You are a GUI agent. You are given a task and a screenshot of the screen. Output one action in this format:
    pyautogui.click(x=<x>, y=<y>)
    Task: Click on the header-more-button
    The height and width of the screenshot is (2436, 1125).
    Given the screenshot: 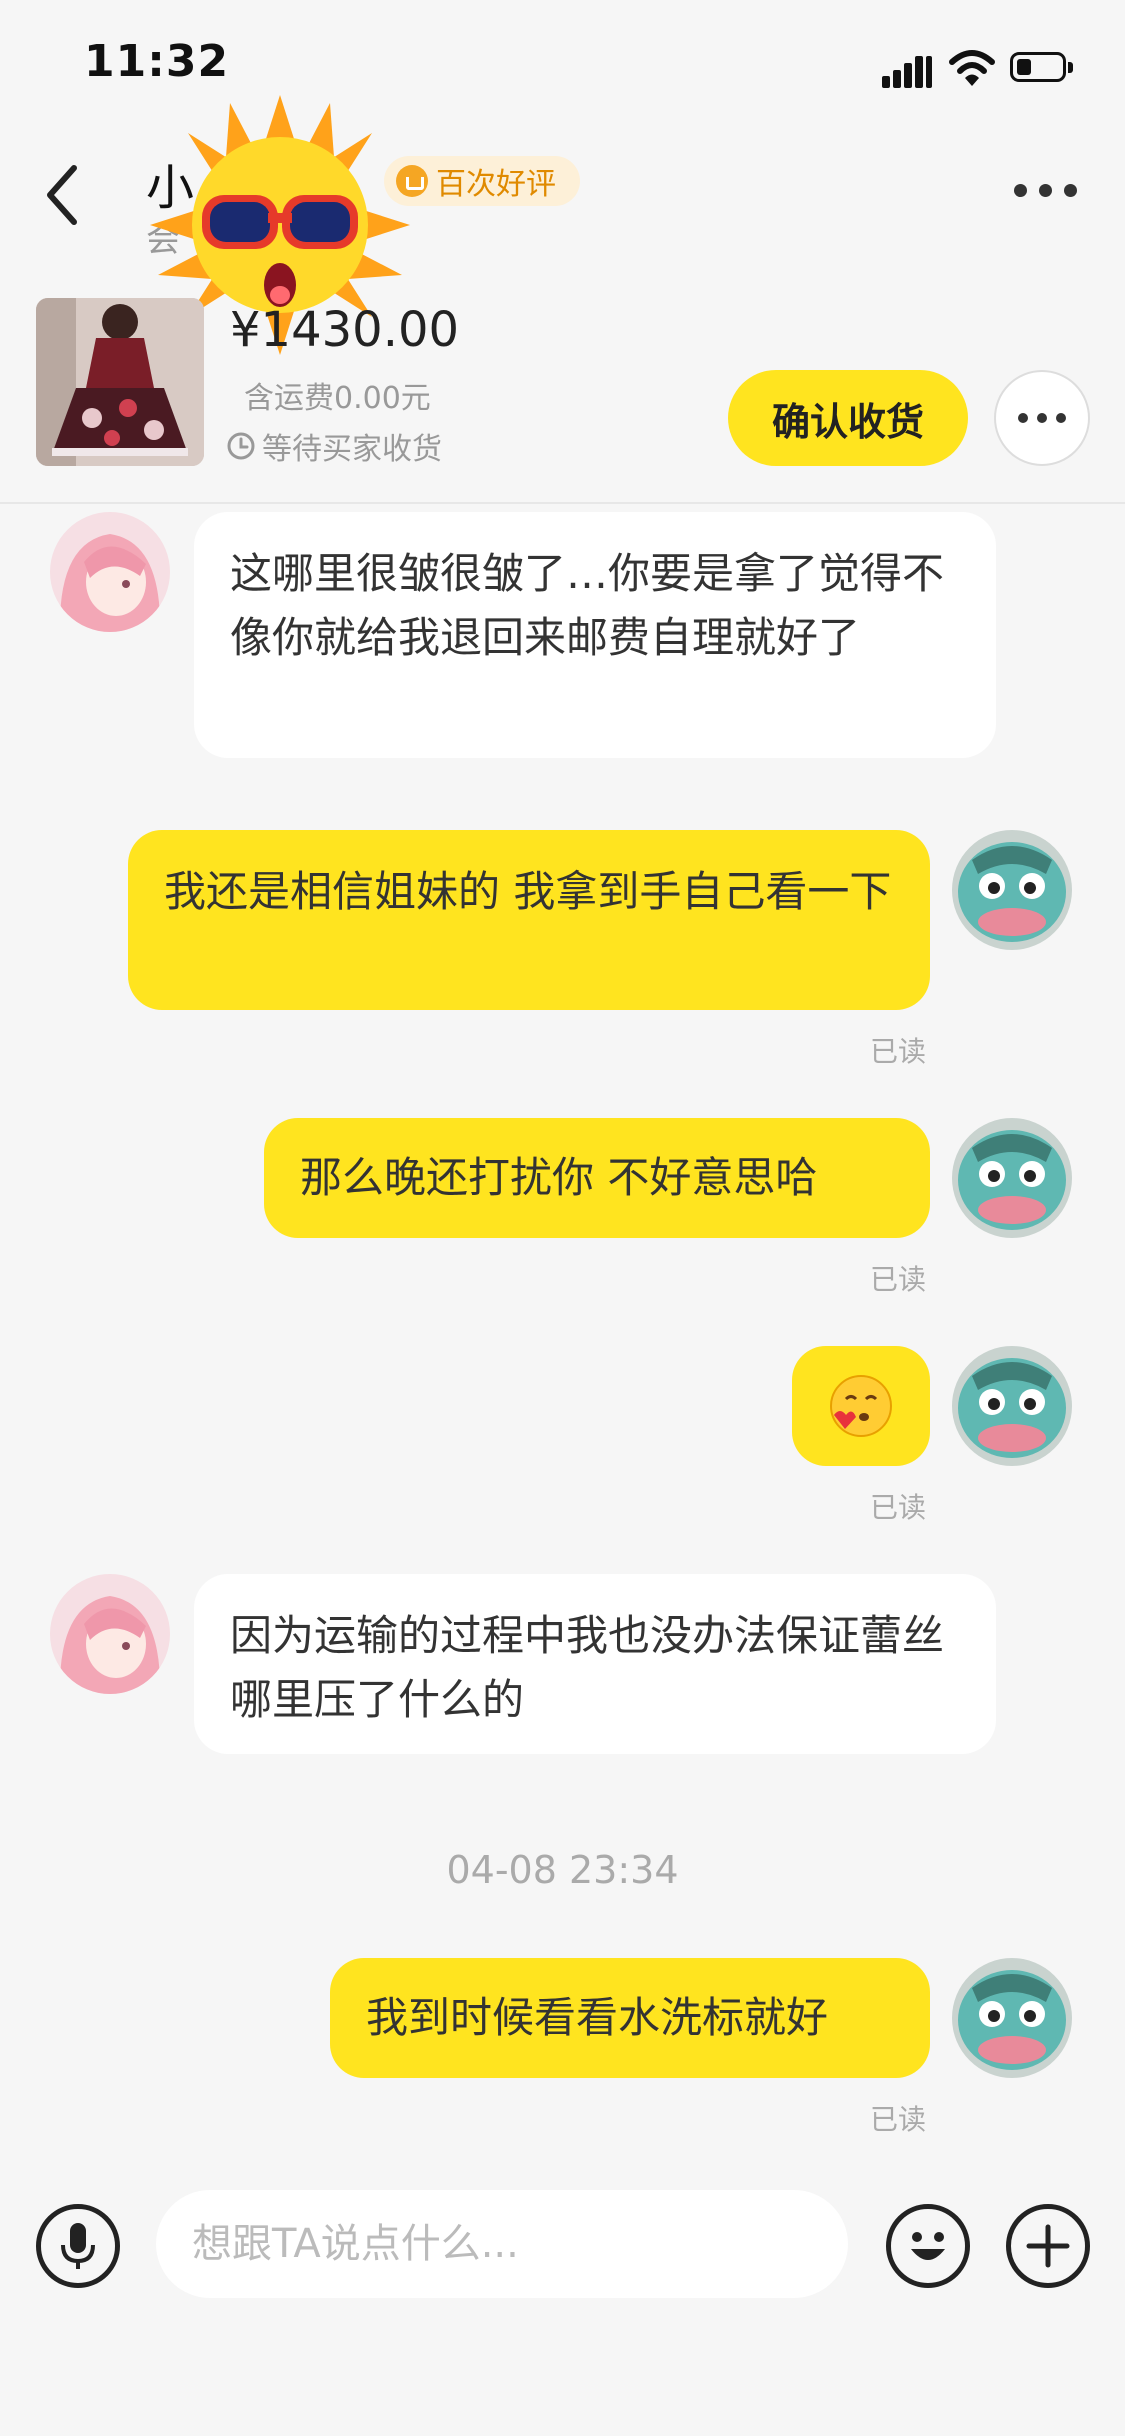 What is the action you would take?
    pyautogui.click(x=1046, y=190)
    